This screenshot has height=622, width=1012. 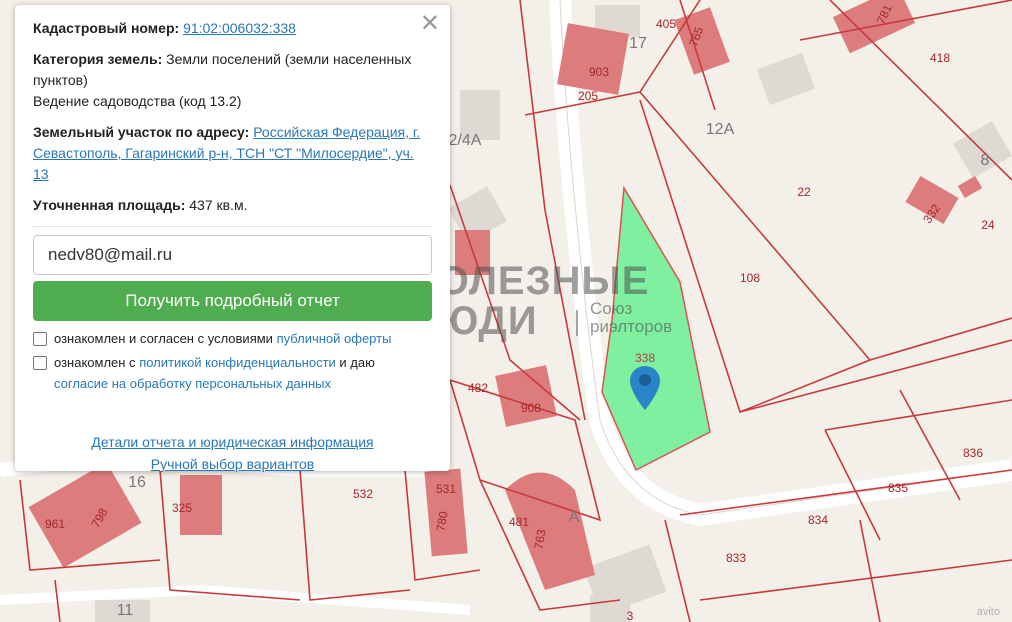 I want to click on privacy-consent-prefix: ознакомлен с, so click(x=97, y=362).